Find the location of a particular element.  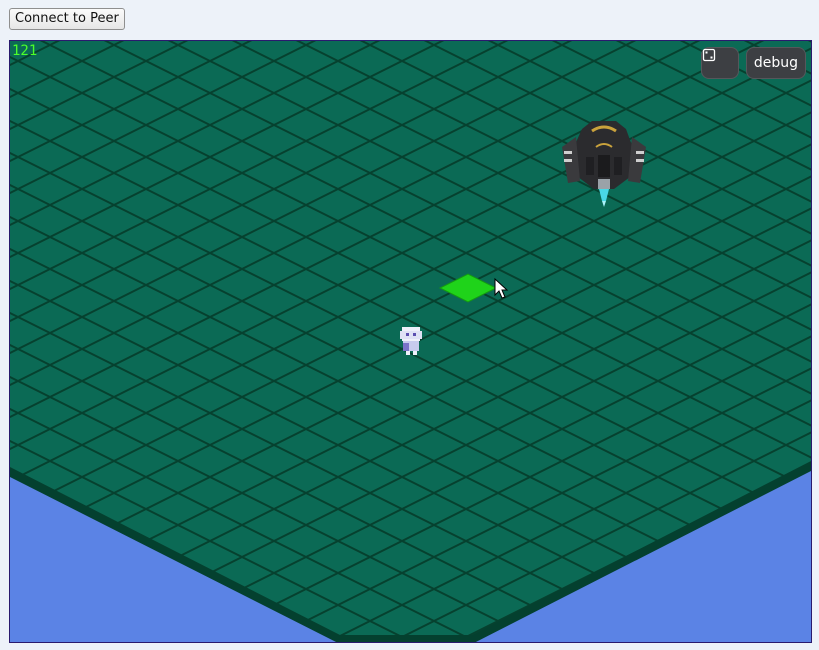

fullscreen-button is located at coordinates (720, 63).